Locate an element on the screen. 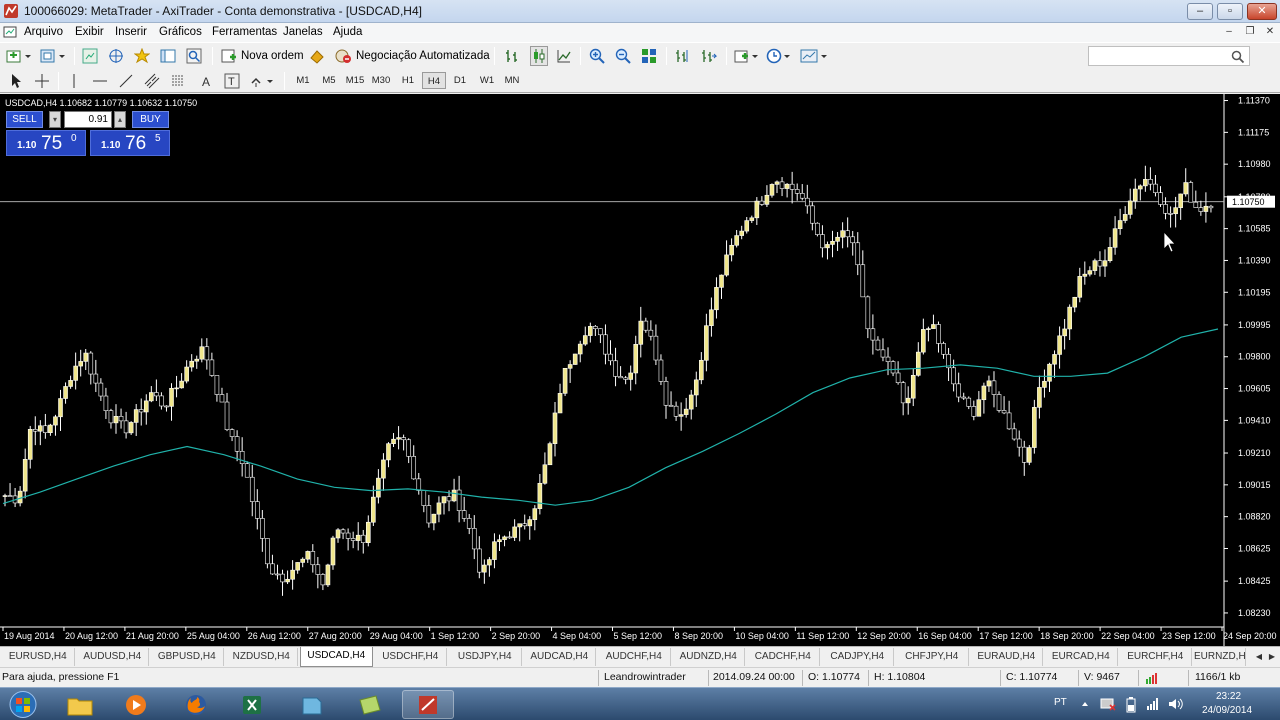  timeframe-m1: M1 is located at coordinates (303, 80).